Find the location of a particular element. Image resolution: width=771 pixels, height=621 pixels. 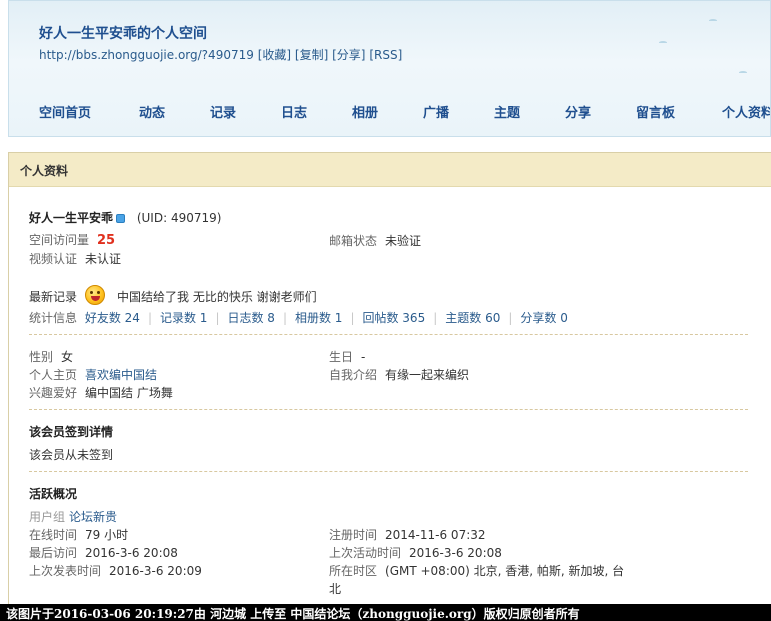

last-active-row: 上次活动时间 2016-3-6 20:08 is located at coordinates (415, 552).